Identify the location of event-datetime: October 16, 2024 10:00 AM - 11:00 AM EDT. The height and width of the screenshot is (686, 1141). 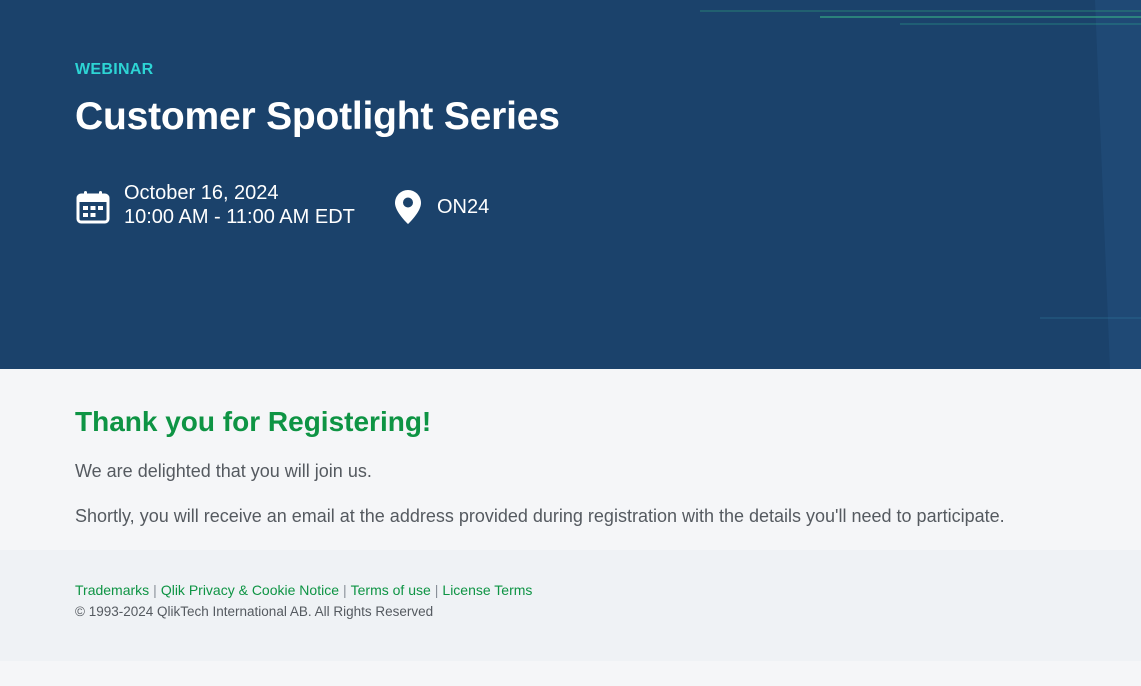
(215, 205).